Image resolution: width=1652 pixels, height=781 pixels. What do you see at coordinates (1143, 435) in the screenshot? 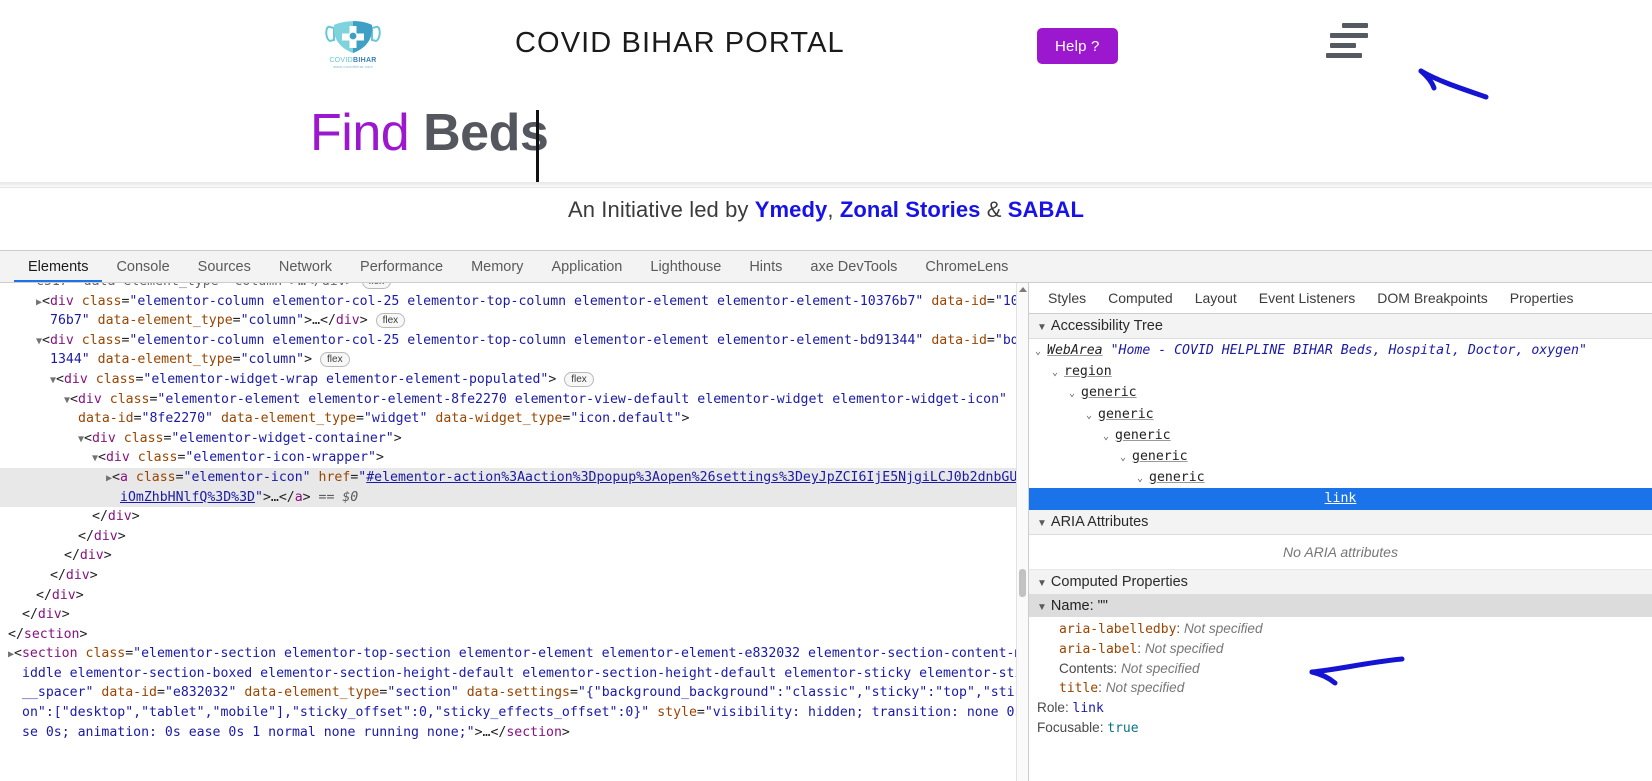
I see `ax-node-role: generic` at bounding box center [1143, 435].